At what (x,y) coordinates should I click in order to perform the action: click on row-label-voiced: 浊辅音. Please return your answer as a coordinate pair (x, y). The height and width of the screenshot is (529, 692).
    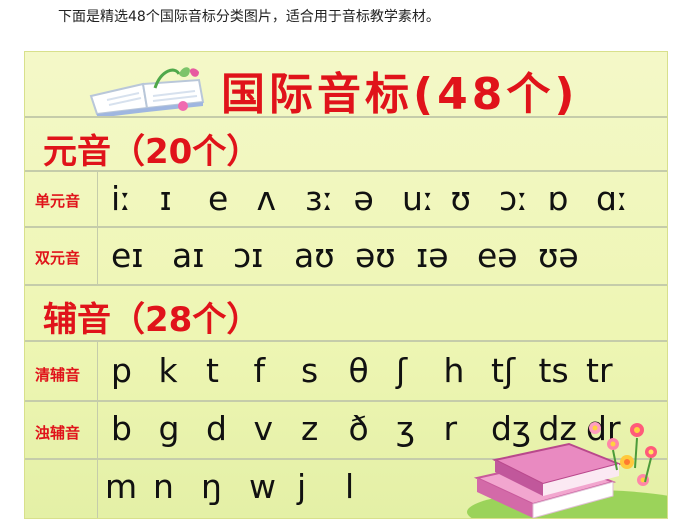
    Looking at the image, I should click on (58, 433).